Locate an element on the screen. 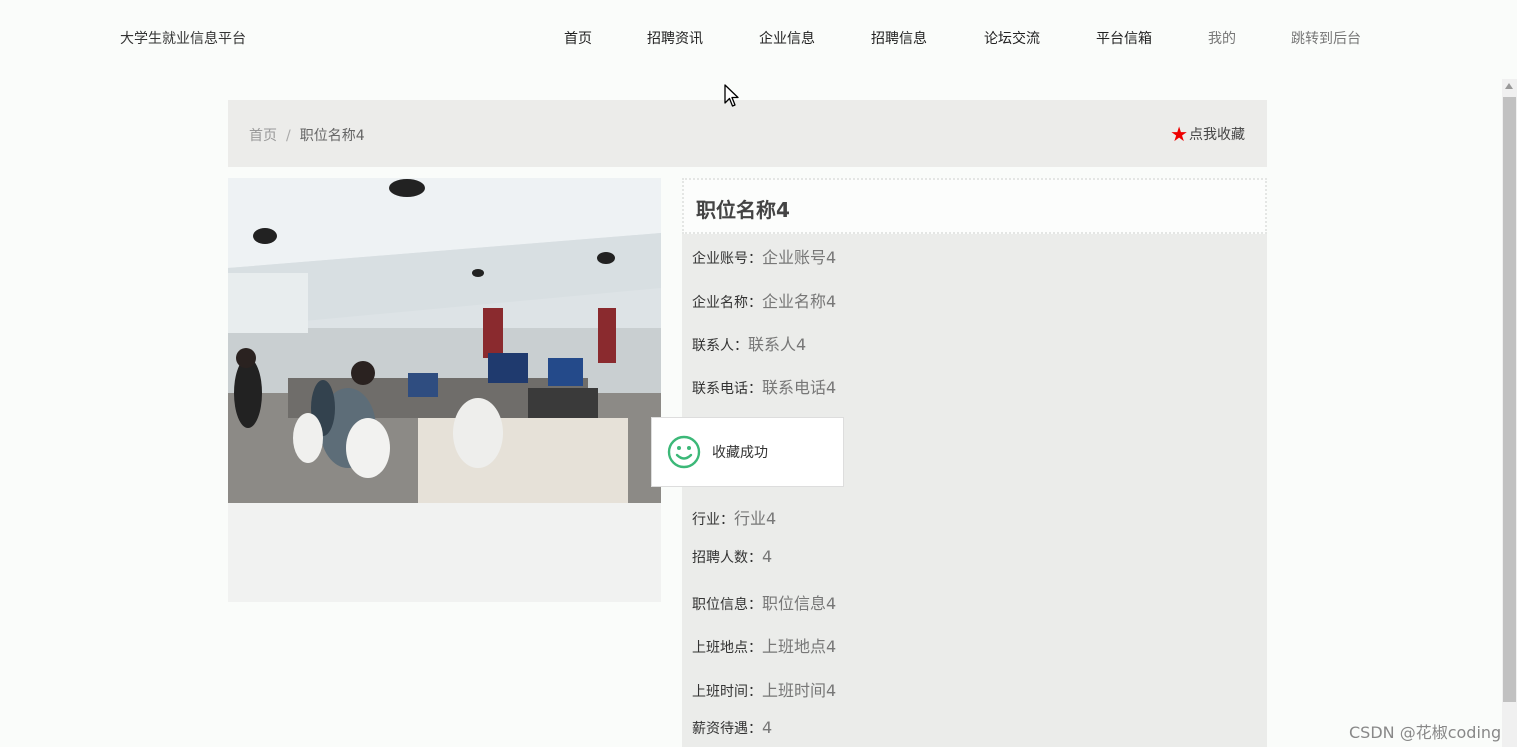 This screenshot has height=747, width=1517. job-title: 职位名称4 is located at coordinates (743, 210).